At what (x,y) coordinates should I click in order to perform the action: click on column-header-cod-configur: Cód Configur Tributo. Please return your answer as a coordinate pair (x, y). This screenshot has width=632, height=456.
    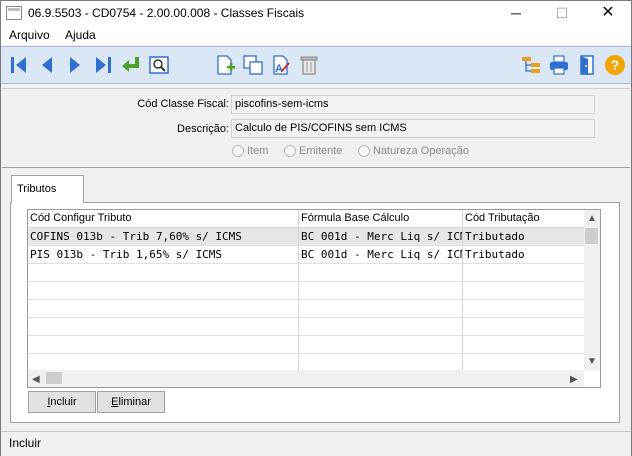
    Looking at the image, I should click on (81, 218).